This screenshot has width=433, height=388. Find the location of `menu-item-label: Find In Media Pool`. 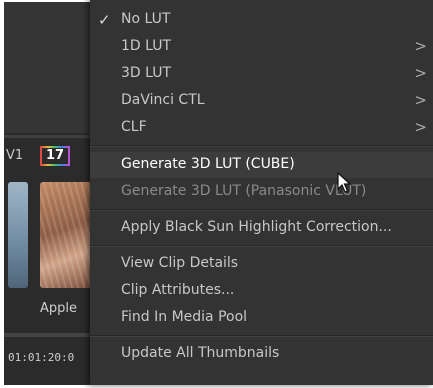

menu-item-label: Find In Media Pool is located at coordinates (184, 317).